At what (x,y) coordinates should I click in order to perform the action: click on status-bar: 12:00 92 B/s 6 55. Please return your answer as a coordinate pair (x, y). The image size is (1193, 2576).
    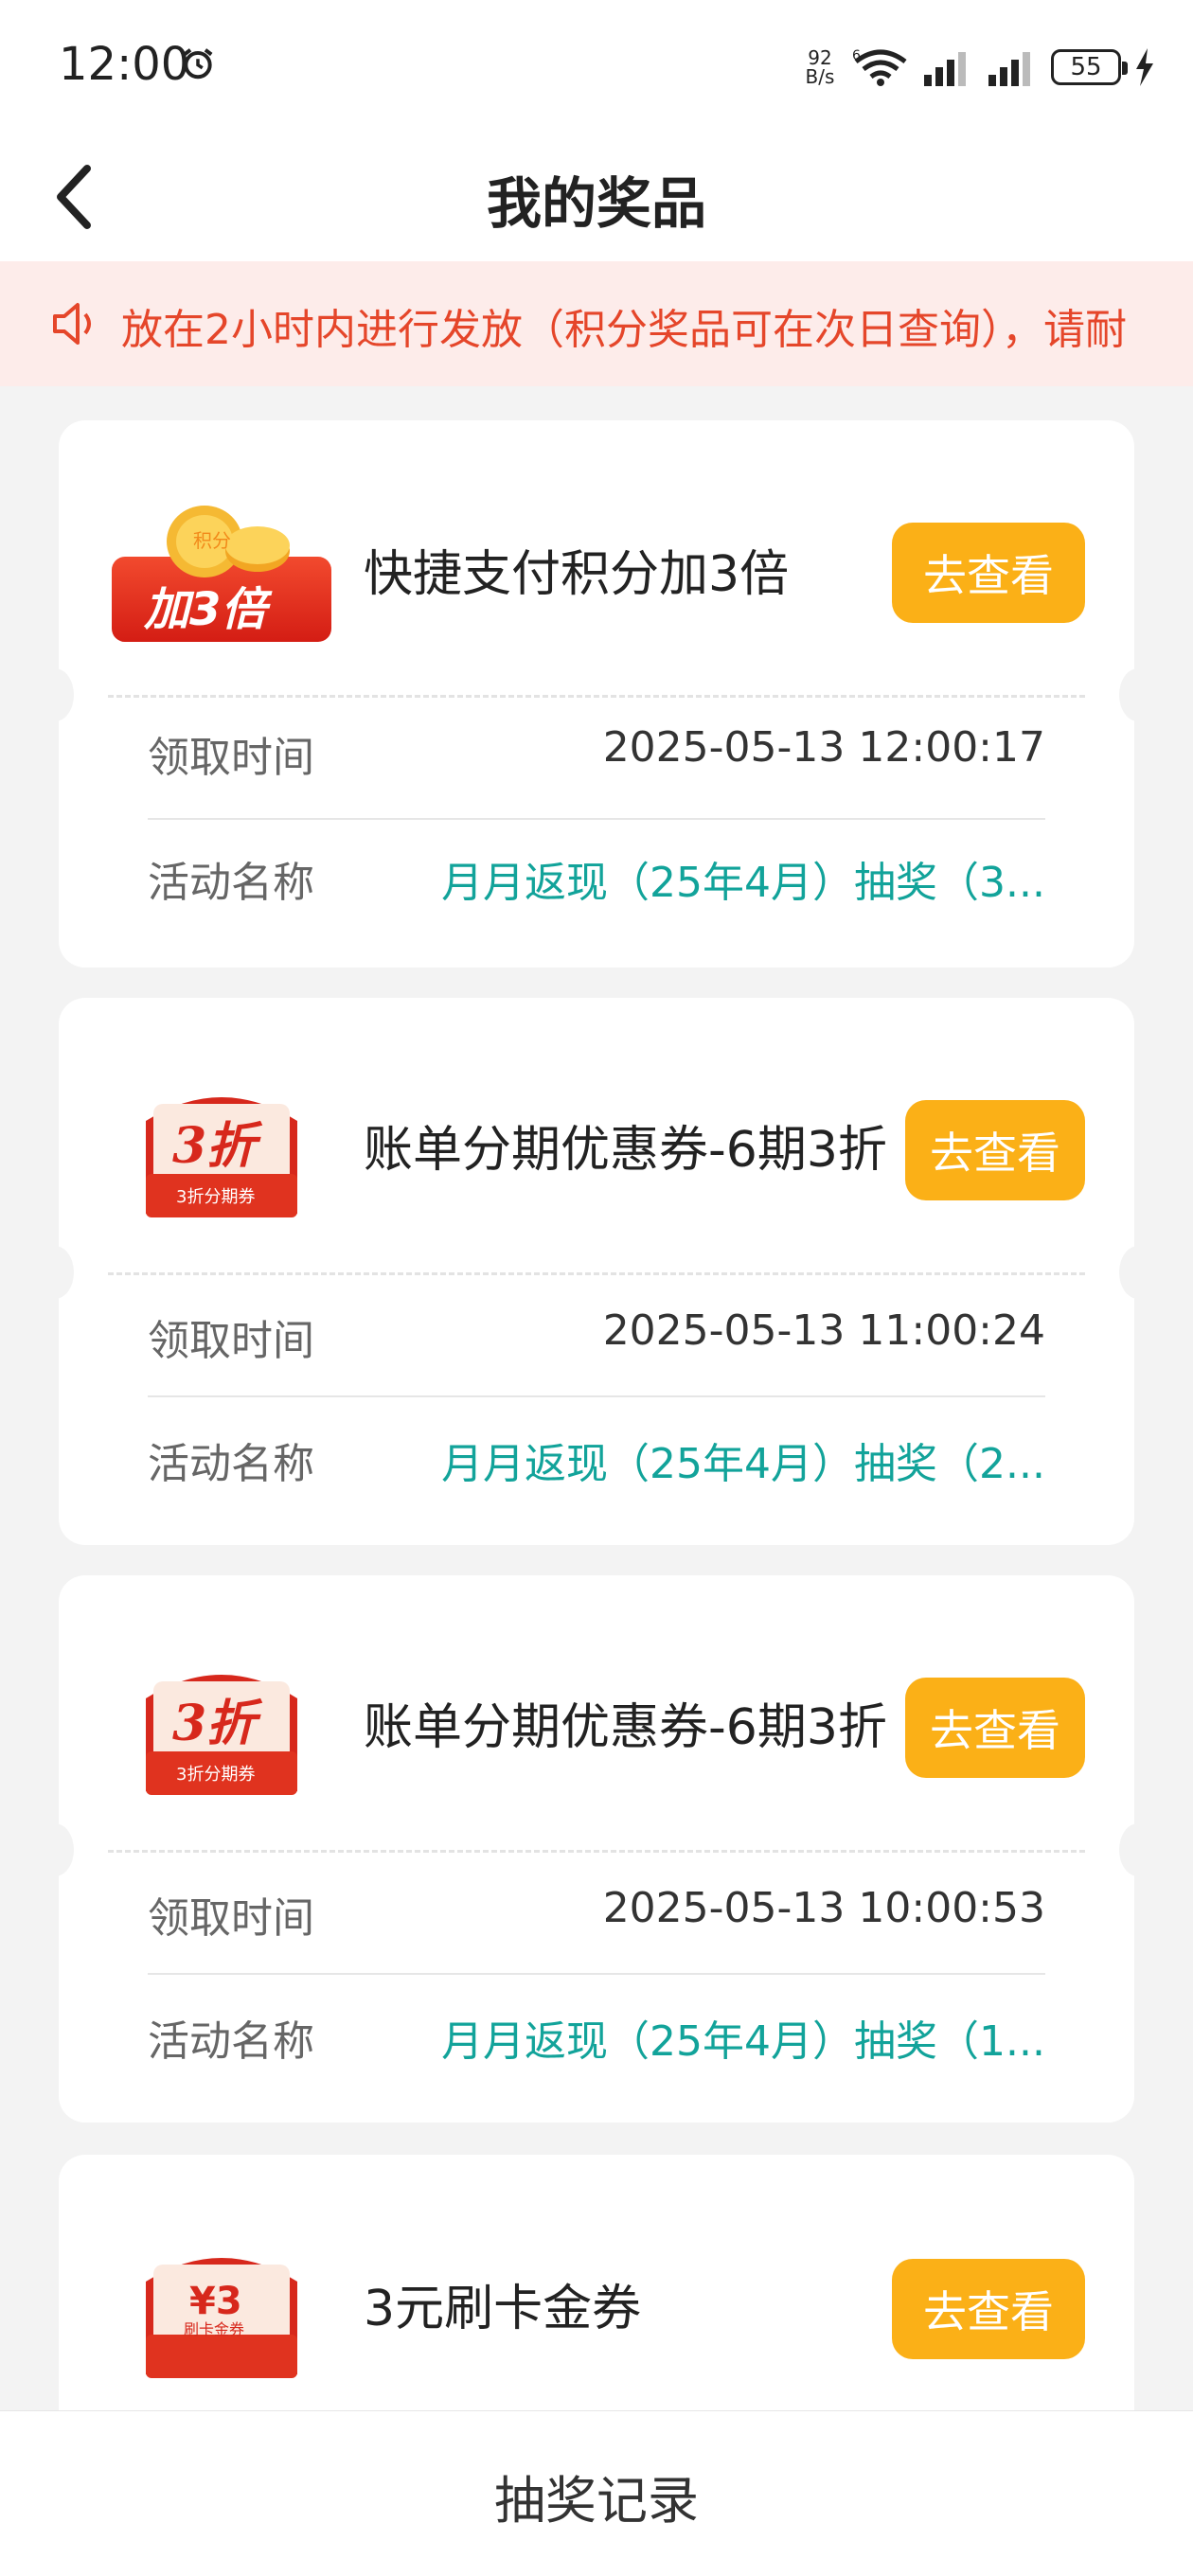
    Looking at the image, I should click on (596, 67).